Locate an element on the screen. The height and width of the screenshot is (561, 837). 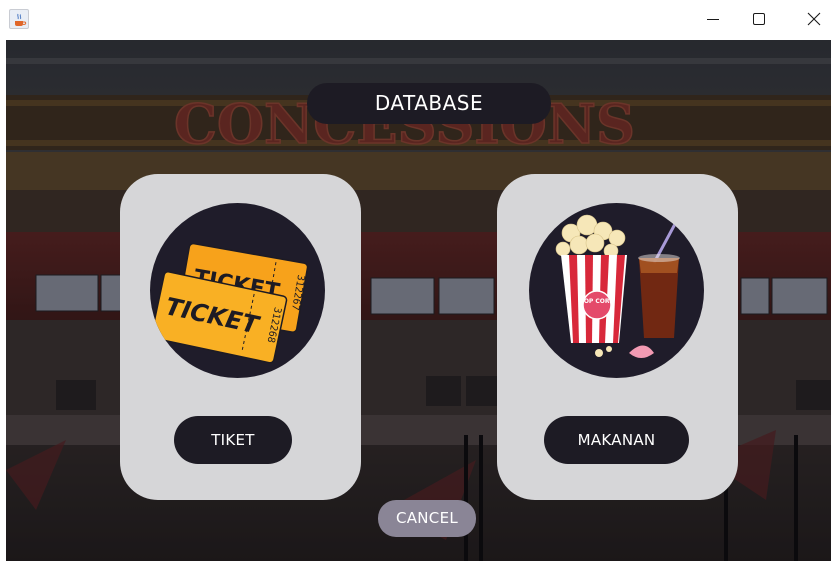
close-icon is located at coordinates (814, 19).